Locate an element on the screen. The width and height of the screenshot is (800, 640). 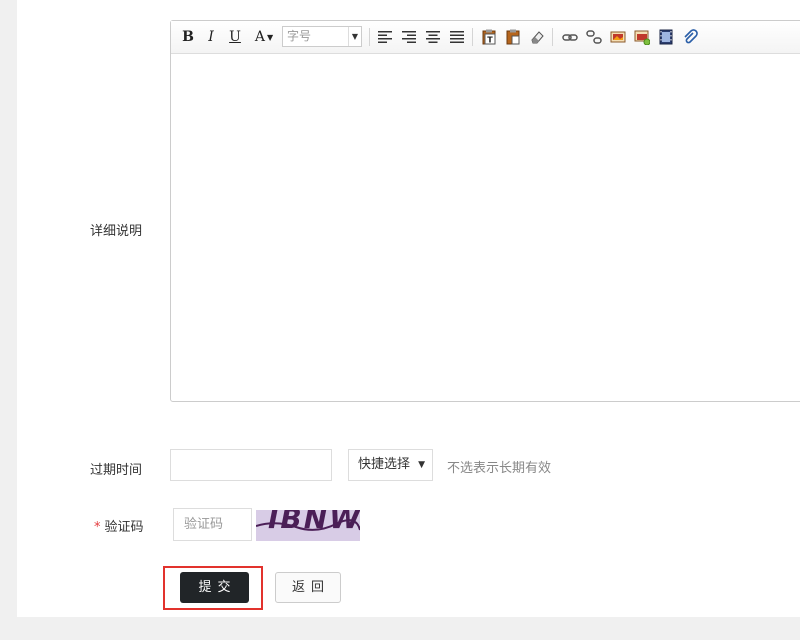
captcha-label-group: * 验证码 is located at coordinates (119, 525).